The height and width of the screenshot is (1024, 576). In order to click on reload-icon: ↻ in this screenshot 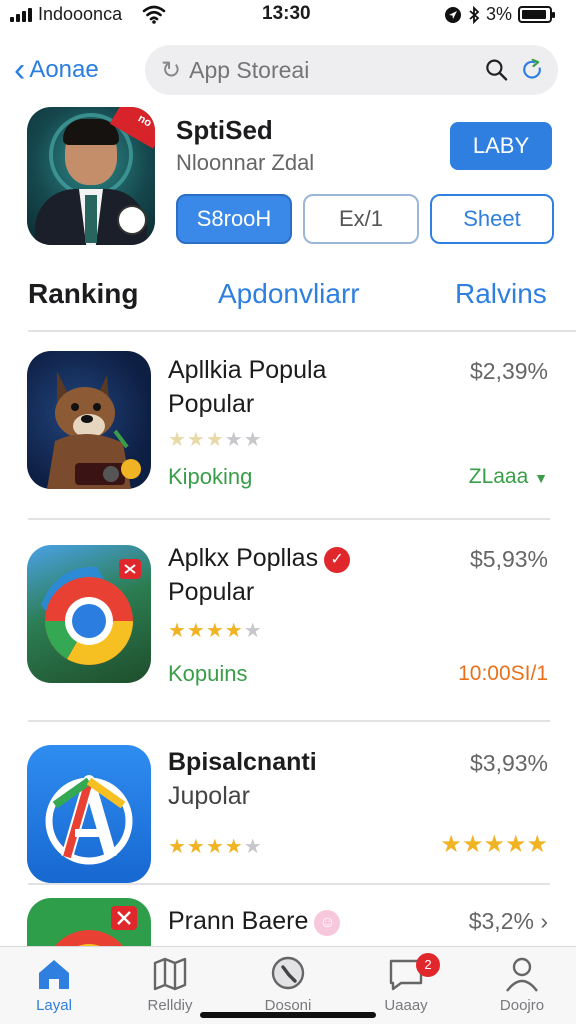, I will do `click(171, 70)`.